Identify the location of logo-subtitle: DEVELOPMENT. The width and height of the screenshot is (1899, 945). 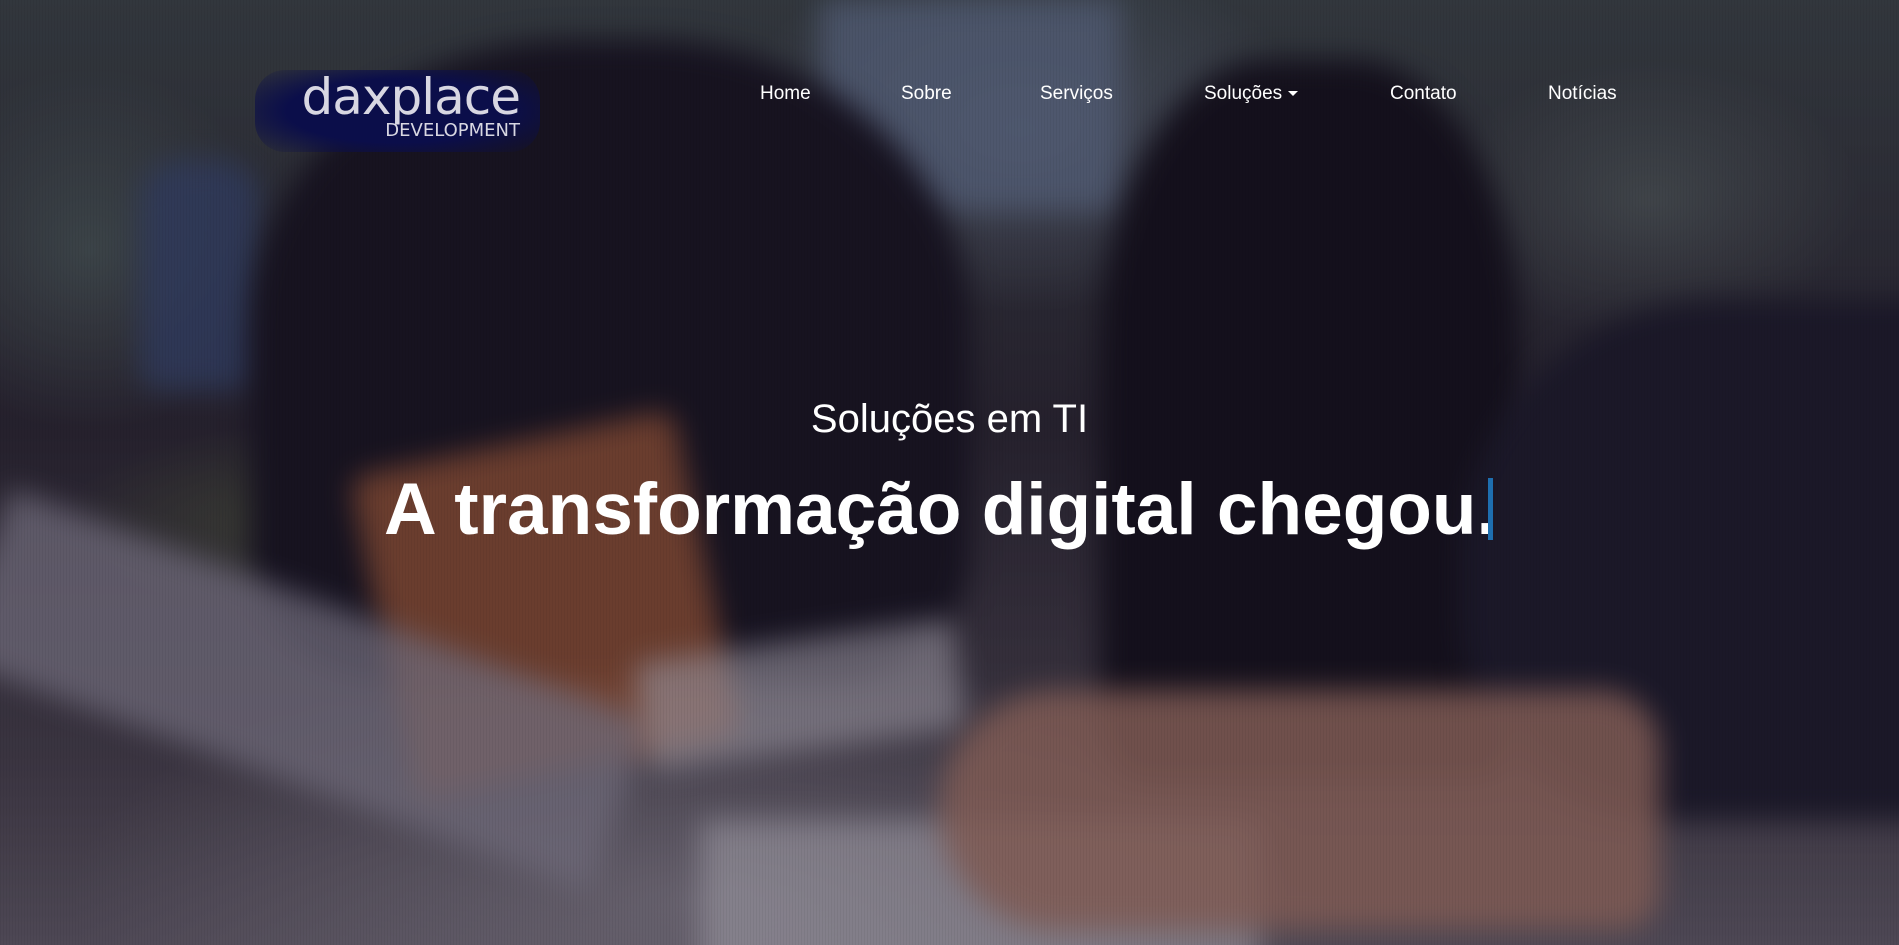
(452, 130).